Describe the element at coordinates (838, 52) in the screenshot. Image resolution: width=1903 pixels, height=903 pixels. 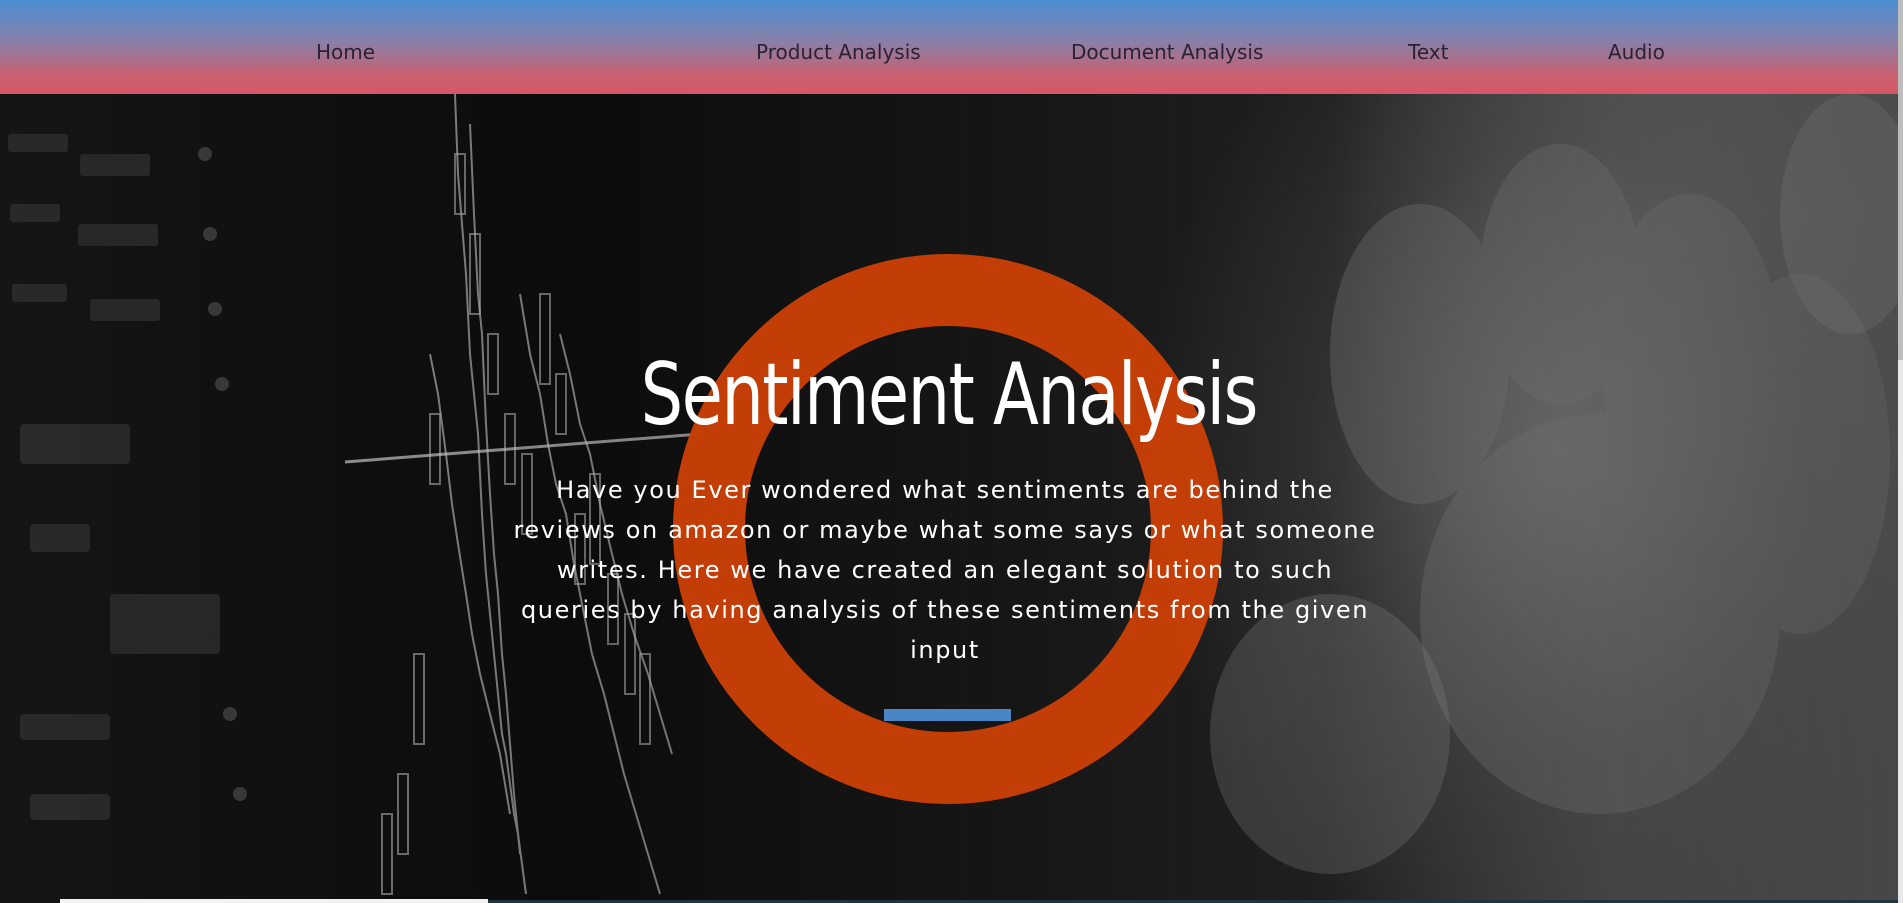
I see `nav-link-product-analysis: Product Analysis` at that location.